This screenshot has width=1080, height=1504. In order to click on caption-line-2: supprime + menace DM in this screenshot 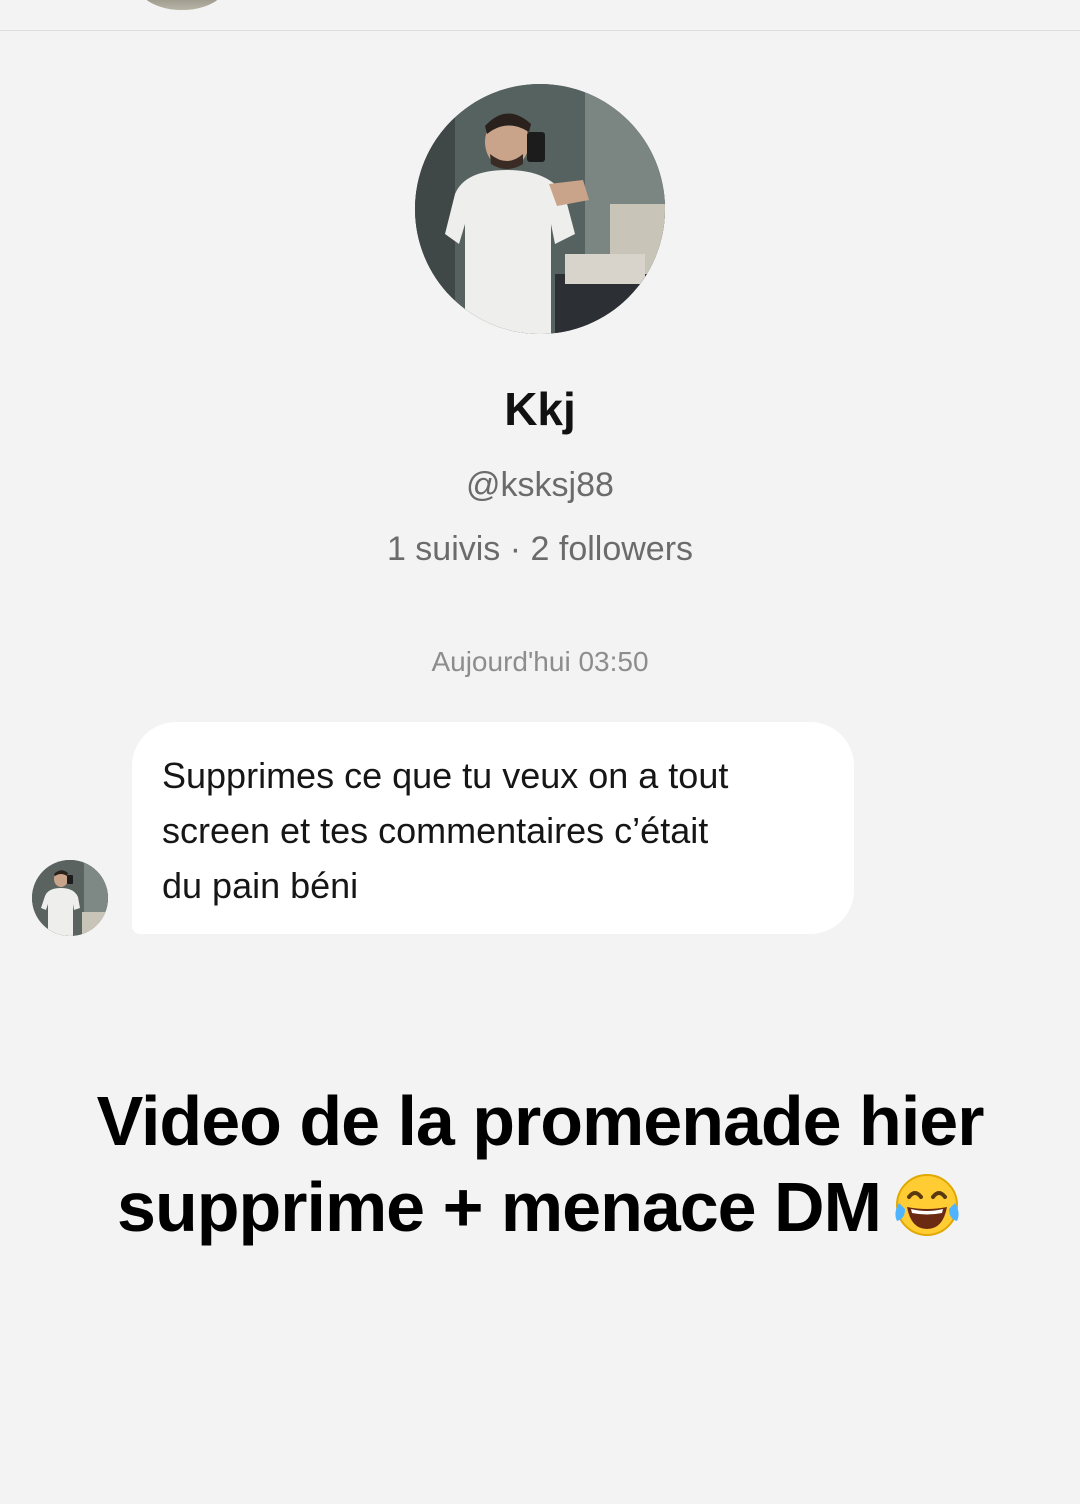, I will do `click(540, 1210)`.